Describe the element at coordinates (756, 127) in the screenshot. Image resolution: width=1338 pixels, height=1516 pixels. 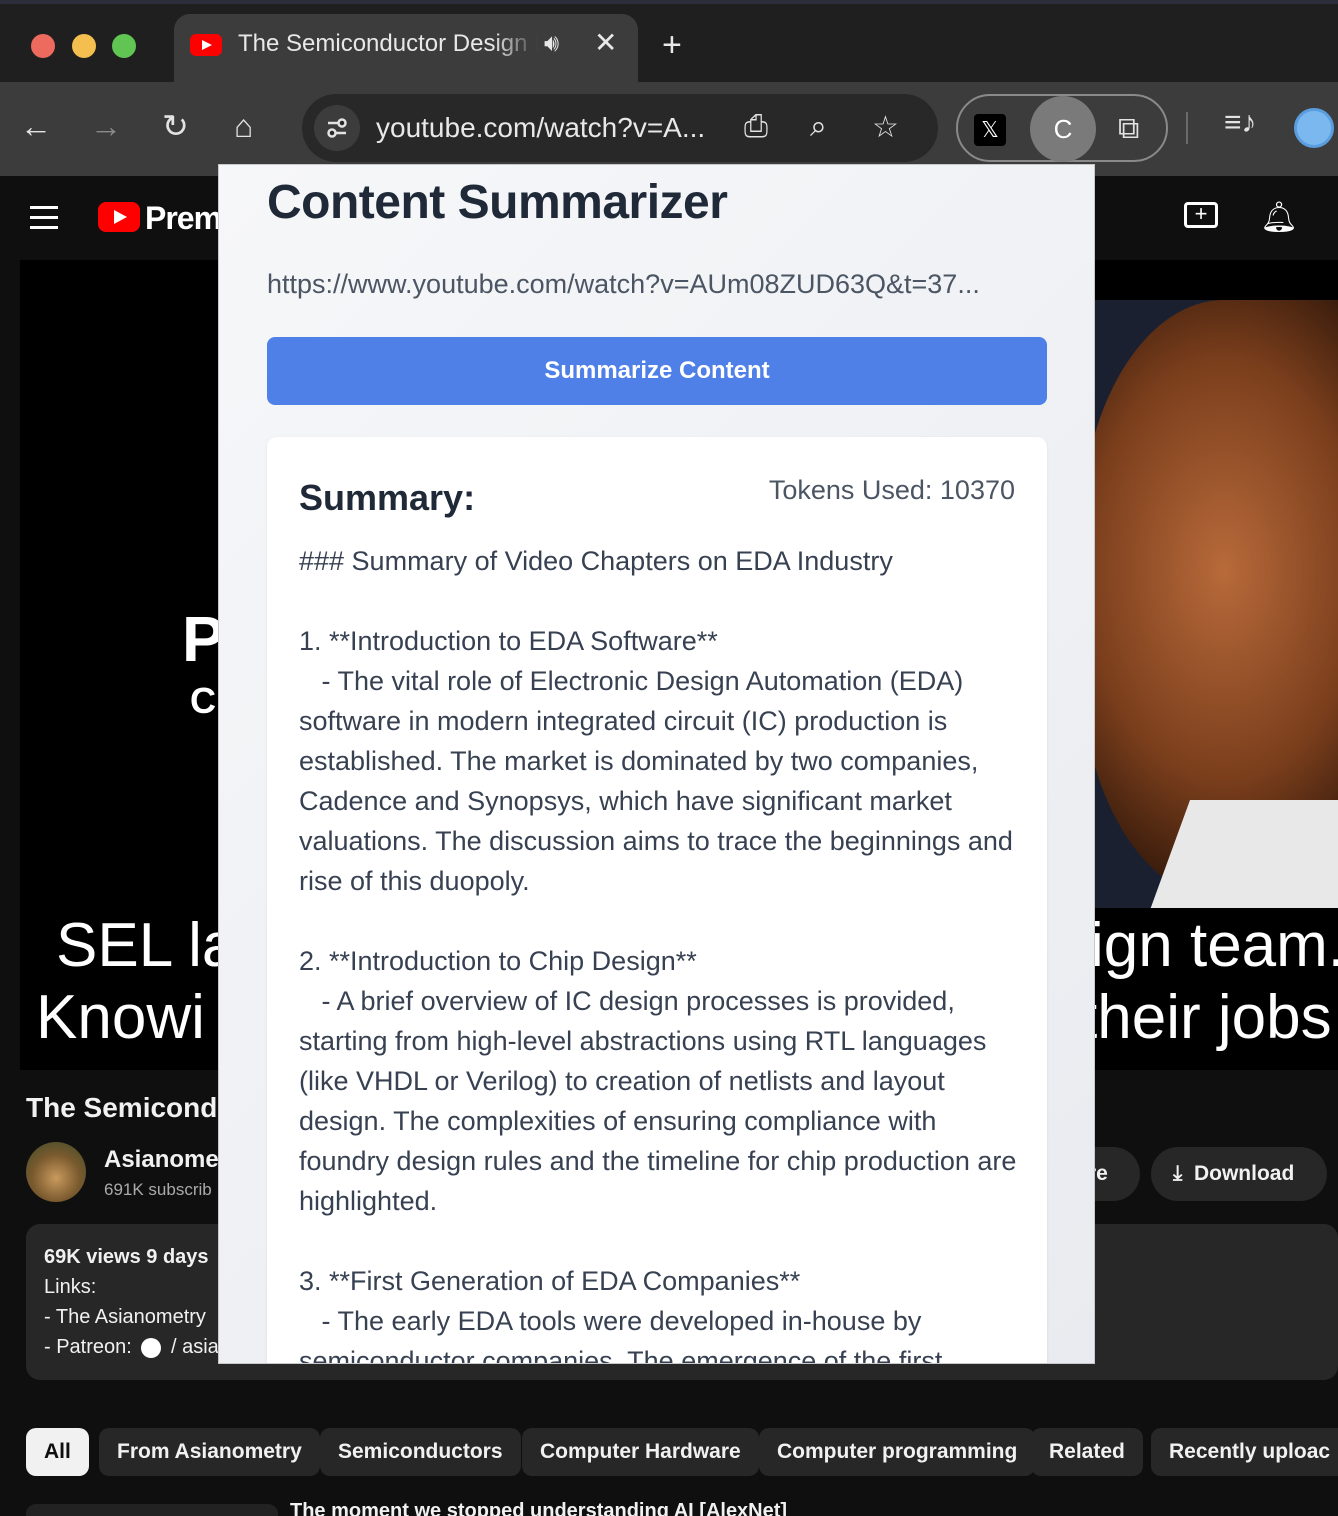
I see `install-app-icon: ⎙` at that location.